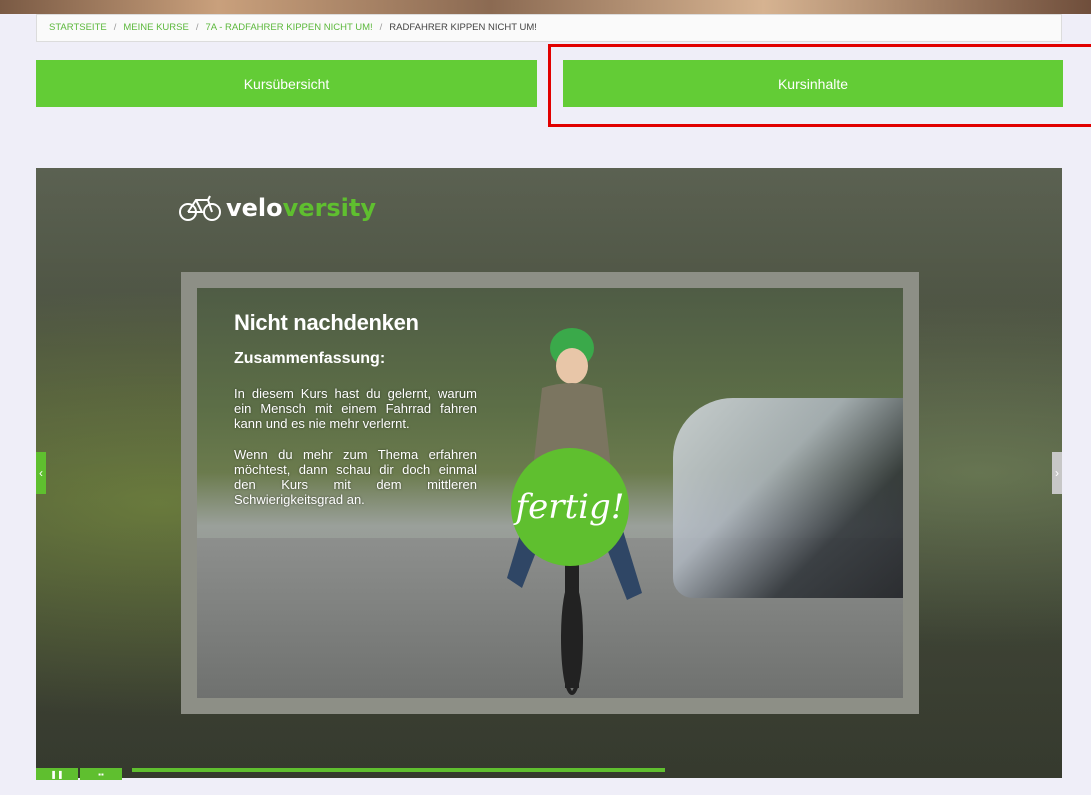 This screenshot has height=795, width=1091. Describe the element at coordinates (286, 83) in the screenshot. I see `course-overview-button: Kursübersicht` at that location.